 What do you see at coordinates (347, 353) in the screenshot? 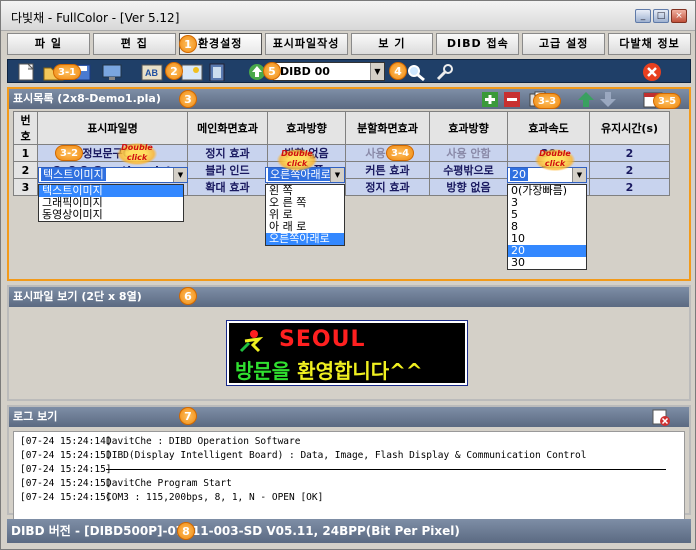
I see `led-preview: SEOUL 방문을 환영합니다^^` at bounding box center [347, 353].